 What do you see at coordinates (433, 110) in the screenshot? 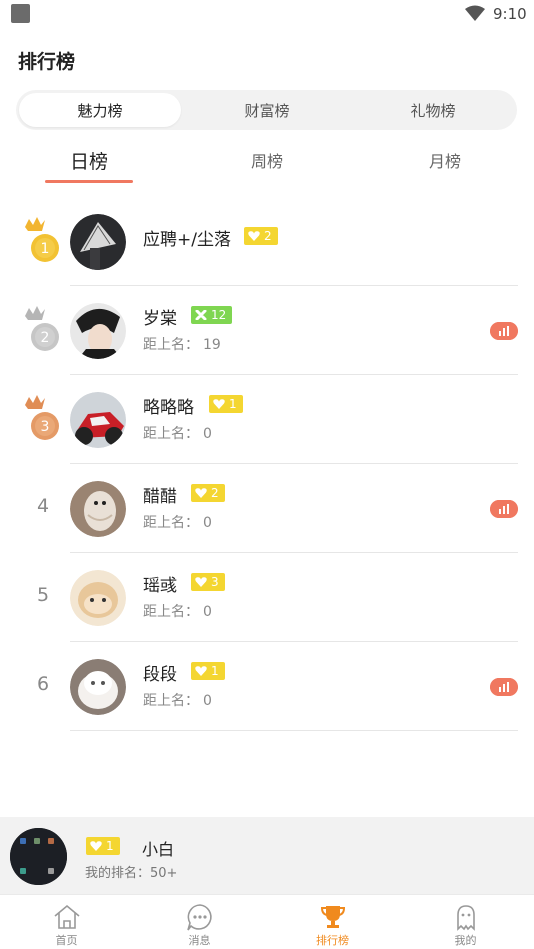
I see `segment-gift: 礼物榜` at bounding box center [433, 110].